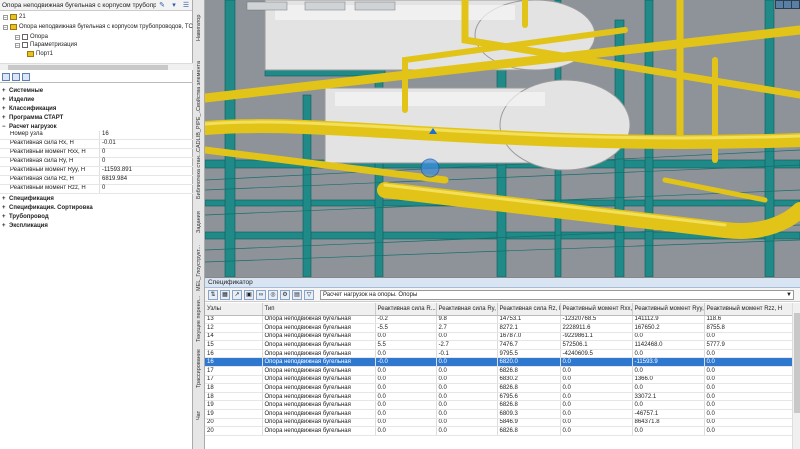  Describe the element at coordinates (225, 294) in the screenshot. I see `table-icon: ▦` at that location.